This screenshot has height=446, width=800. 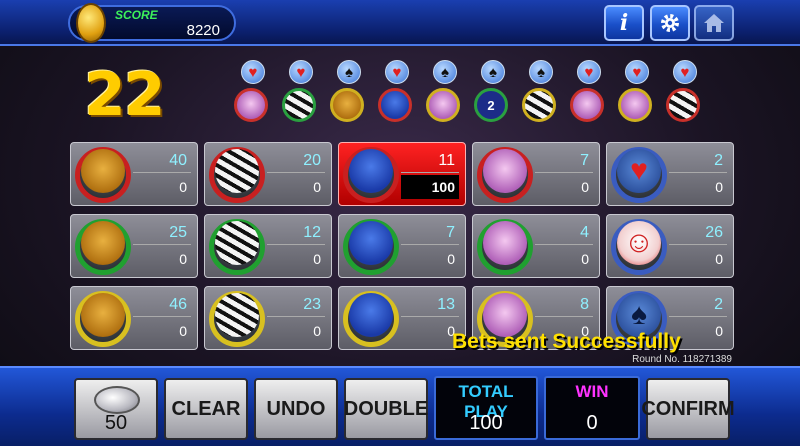 I want to click on home-icon, so click(x=714, y=23).